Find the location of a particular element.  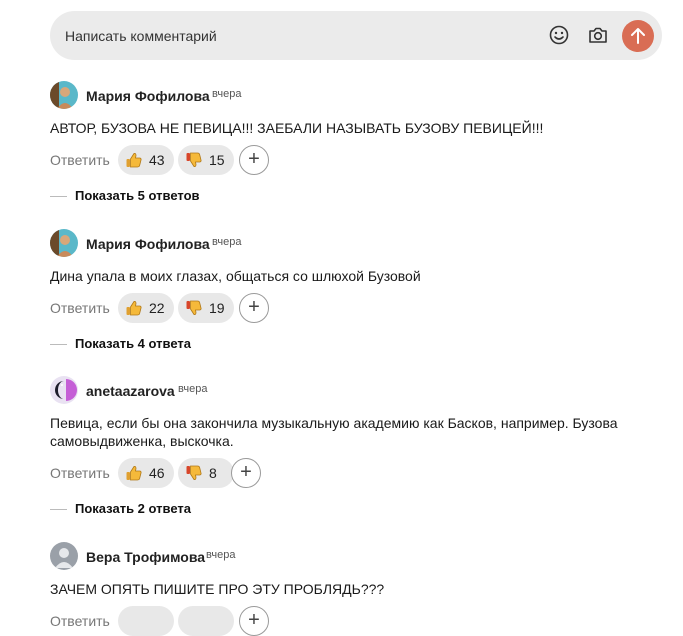

smiley-icon is located at coordinates (559, 35).